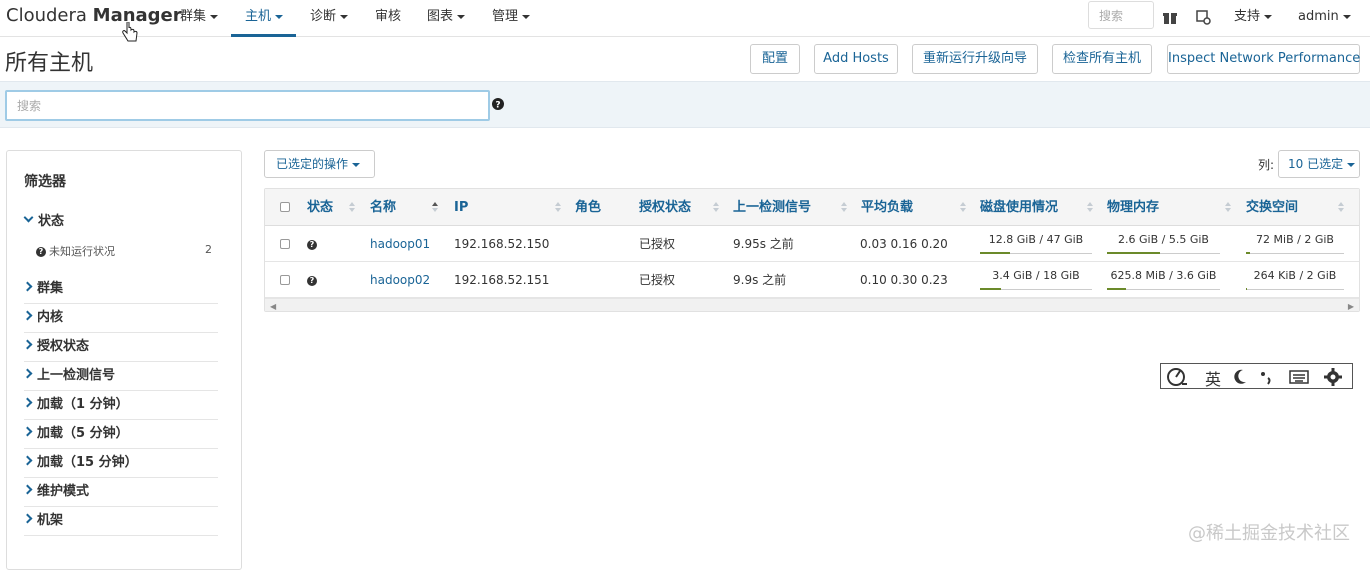  I want to click on column-header-status: 状态, so click(320, 207).